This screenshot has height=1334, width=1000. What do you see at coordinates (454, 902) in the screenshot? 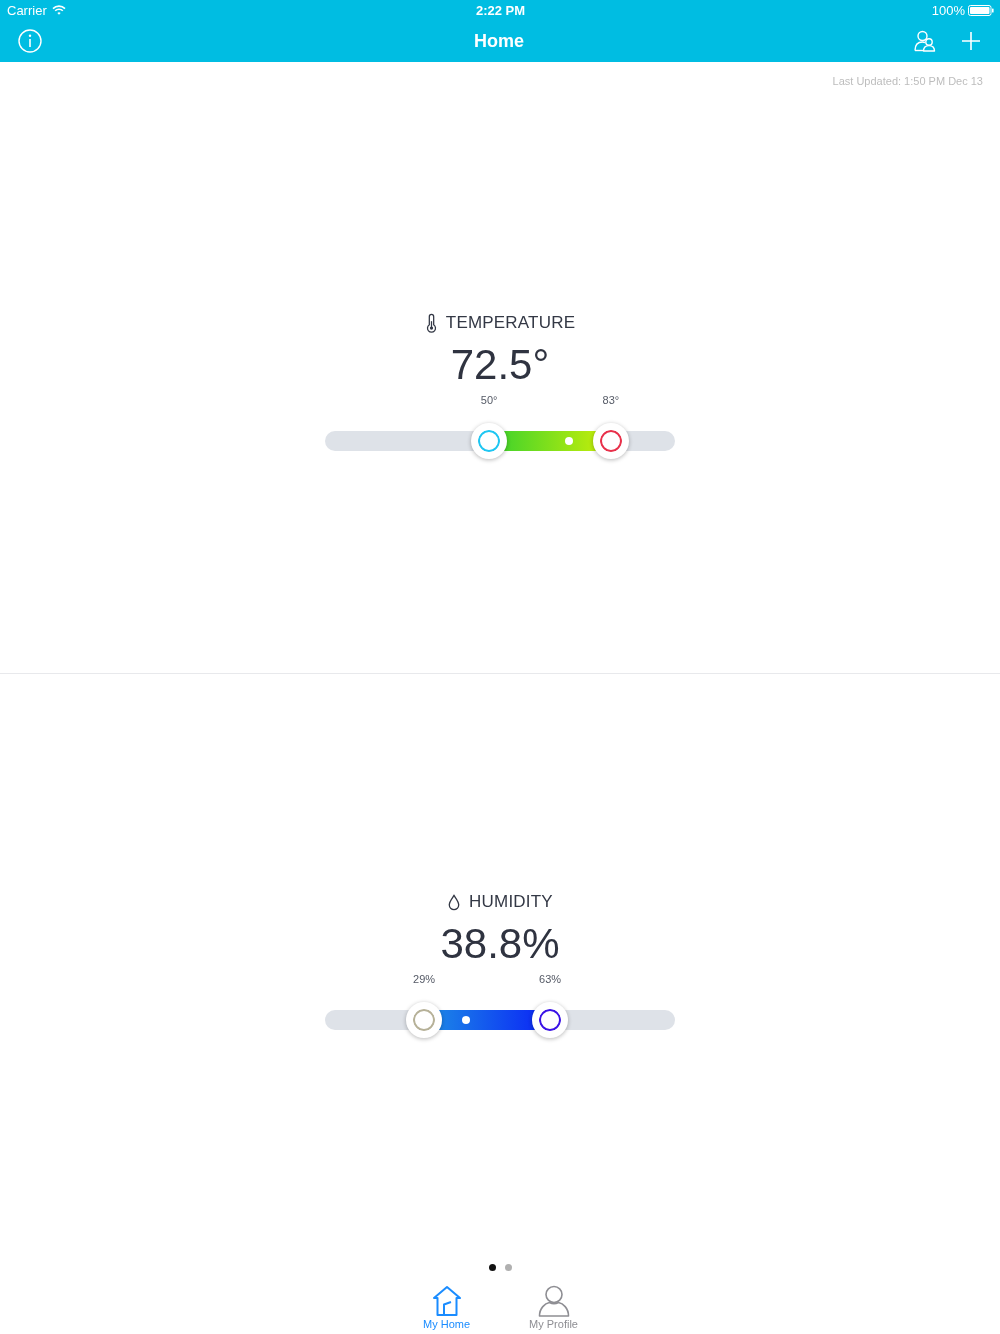
I see `water-drop-icon` at bounding box center [454, 902].